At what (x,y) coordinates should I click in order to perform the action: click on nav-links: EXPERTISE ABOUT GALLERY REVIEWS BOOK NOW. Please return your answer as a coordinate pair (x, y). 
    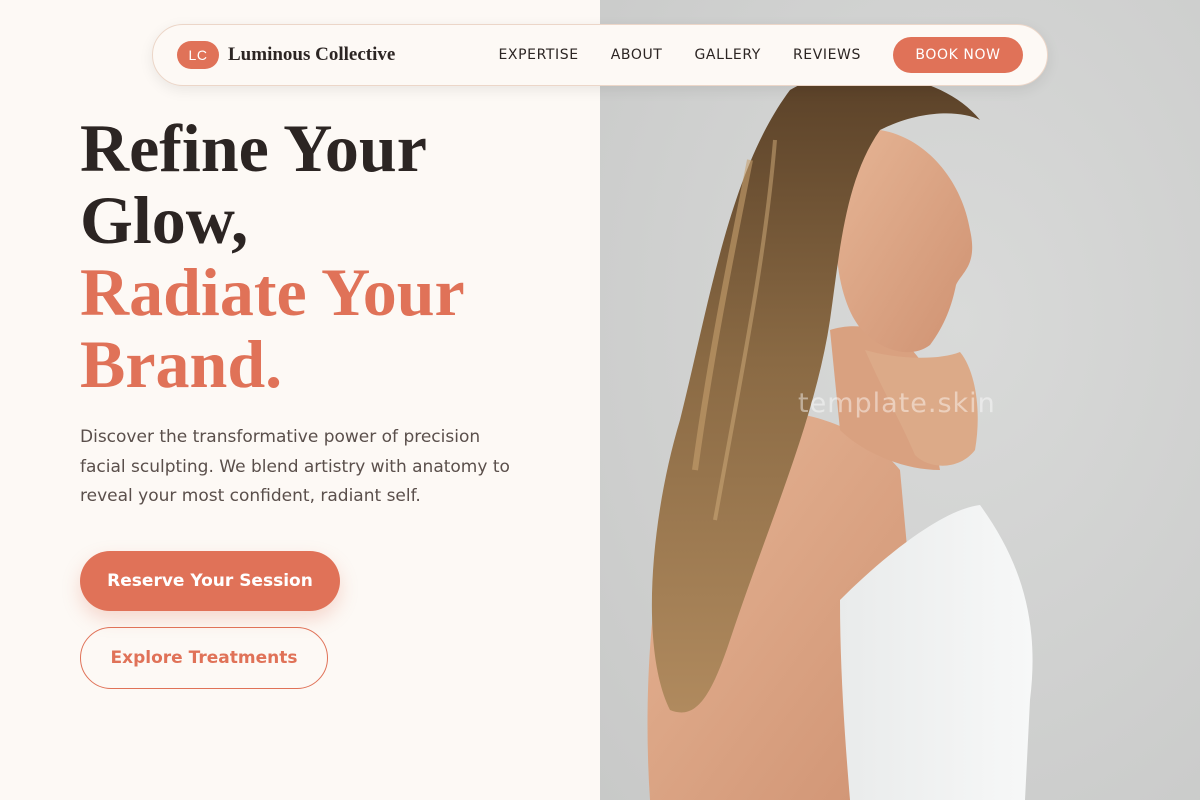
    Looking at the image, I should click on (760, 55).